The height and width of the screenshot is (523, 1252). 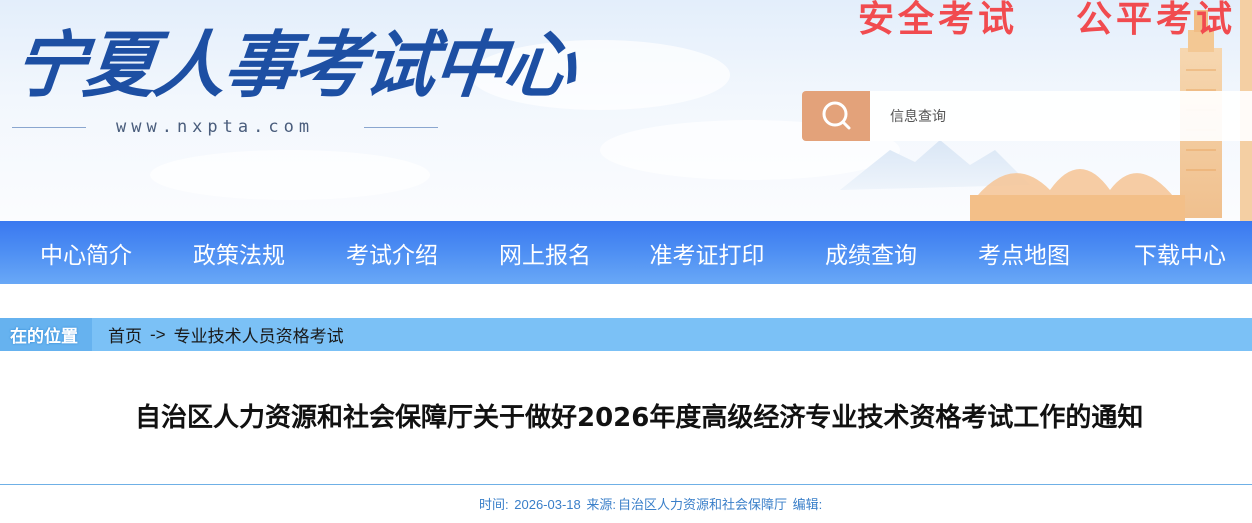 What do you see at coordinates (259, 334) in the screenshot?
I see `breadcrumb-current-link: 专业技术人员资格考试` at bounding box center [259, 334].